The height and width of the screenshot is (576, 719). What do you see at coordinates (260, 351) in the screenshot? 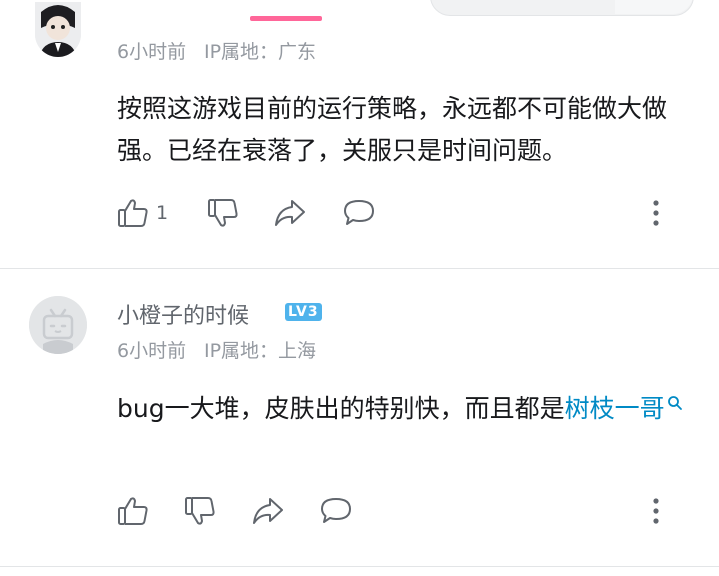
I see `comment-ip-location: IP属地：上海` at bounding box center [260, 351].